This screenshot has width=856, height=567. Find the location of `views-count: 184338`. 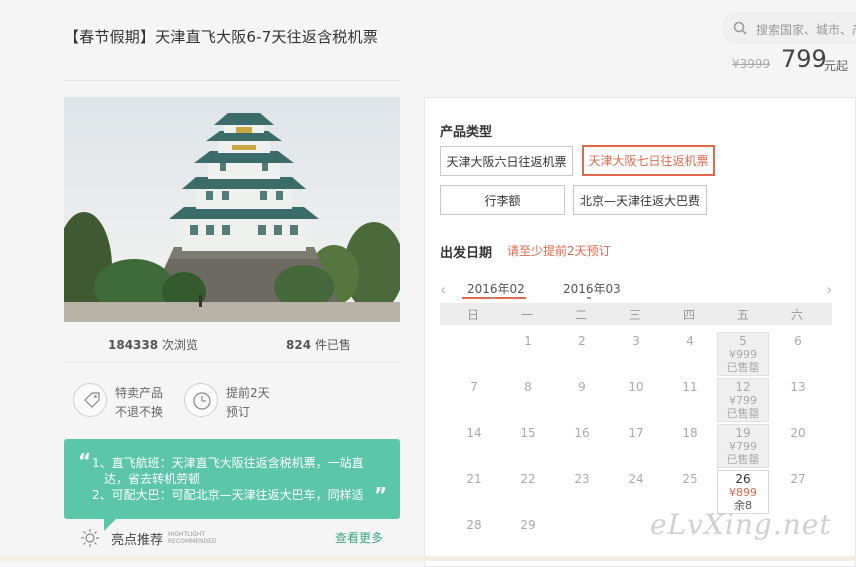

views-count: 184338 is located at coordinates (133, 345).